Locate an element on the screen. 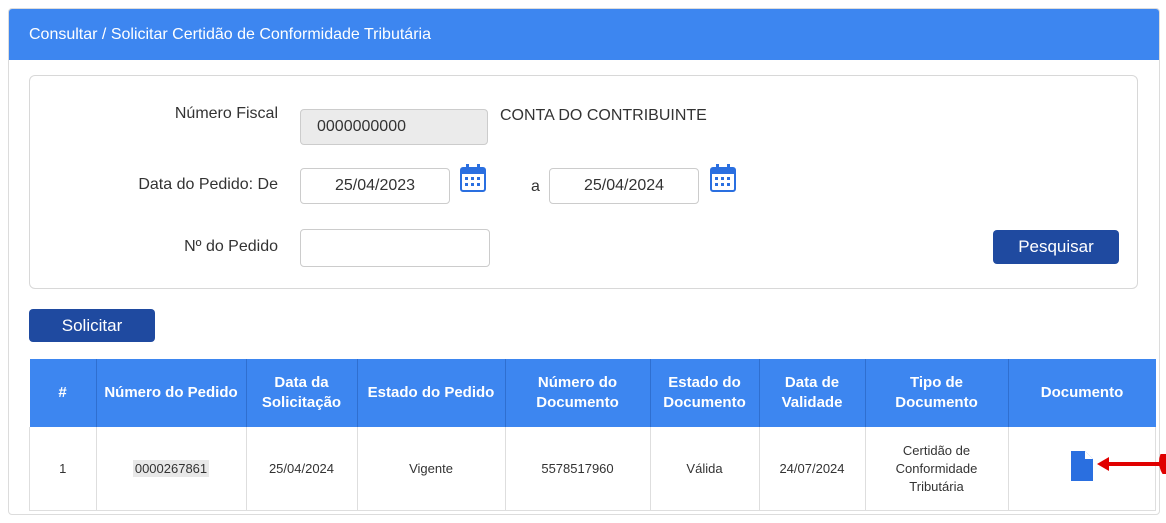  col-document-state-header: Estado do Documento is located at coordinates (705, 393).